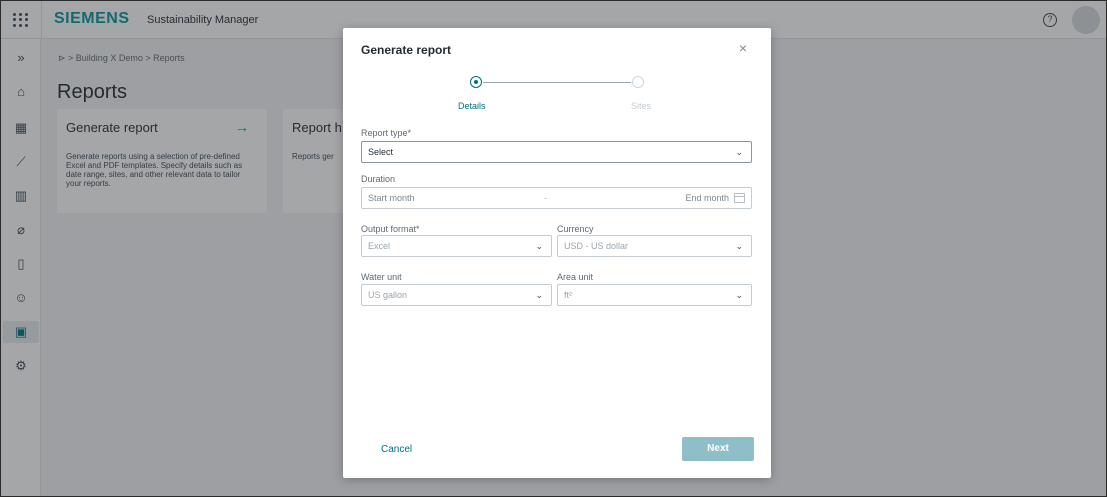 The image size is (1107, 497). Describe the element at coordinates (476, 82) in the screenshot. I see `step-details-indicator` at that location.